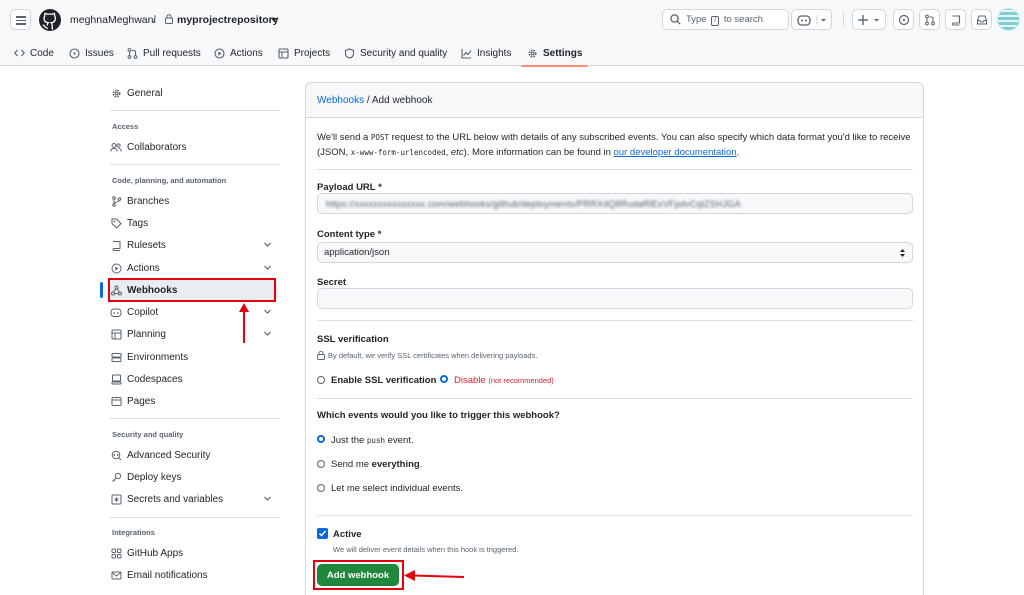  Describe the element at coordinates (194, 334) in the screenshot. I see `sidebar-item-planning: Planning` at that location.